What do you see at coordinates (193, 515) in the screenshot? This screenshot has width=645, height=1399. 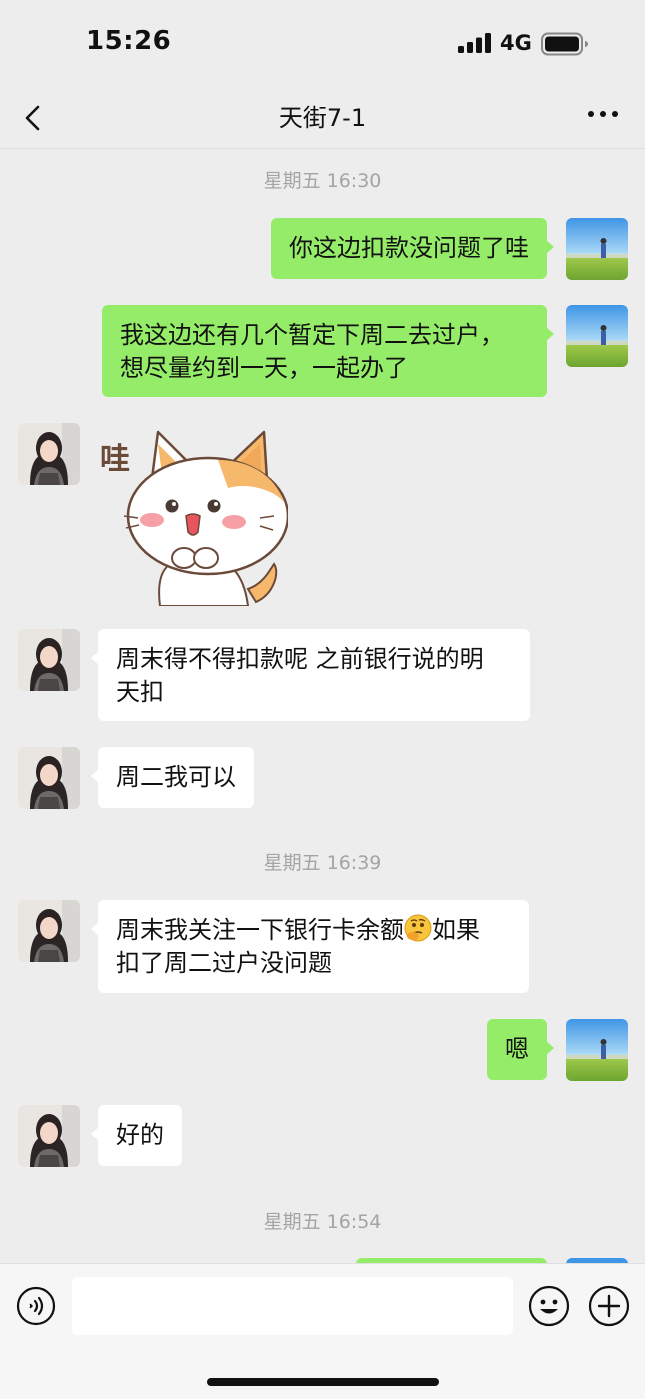 I see `cat-sticker: 哇` at bounding box center [193, 515].